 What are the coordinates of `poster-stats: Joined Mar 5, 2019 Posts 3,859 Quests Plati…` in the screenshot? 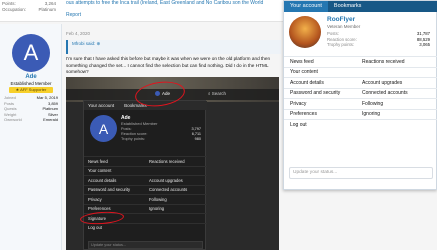 It's located at (31, 109).